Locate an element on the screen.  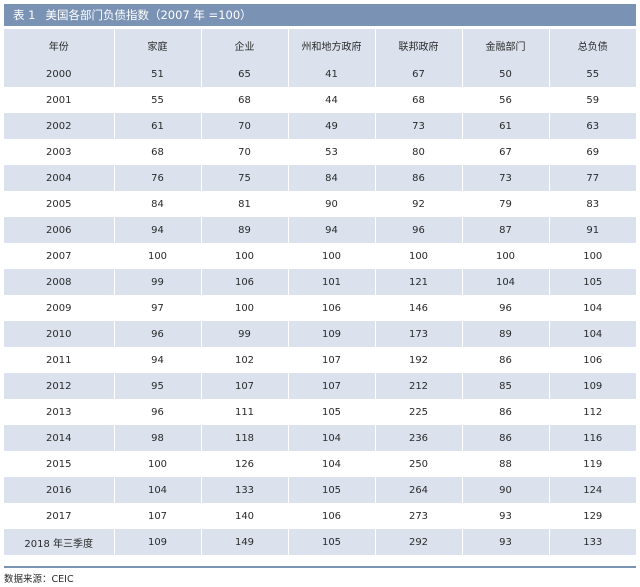
index-value-cell: 77 is located at coordinates (592, 178).